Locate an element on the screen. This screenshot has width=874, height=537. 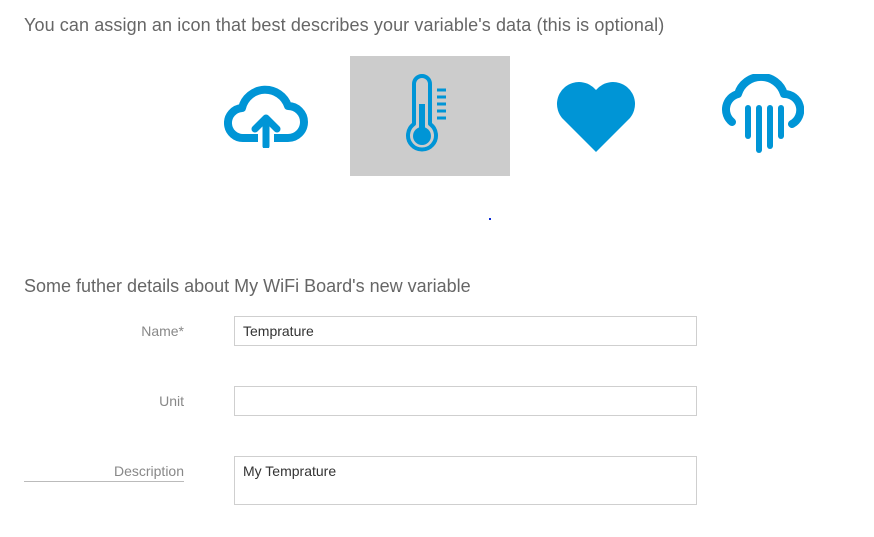
unit-label: Unit is located at coordinates (171, 401).